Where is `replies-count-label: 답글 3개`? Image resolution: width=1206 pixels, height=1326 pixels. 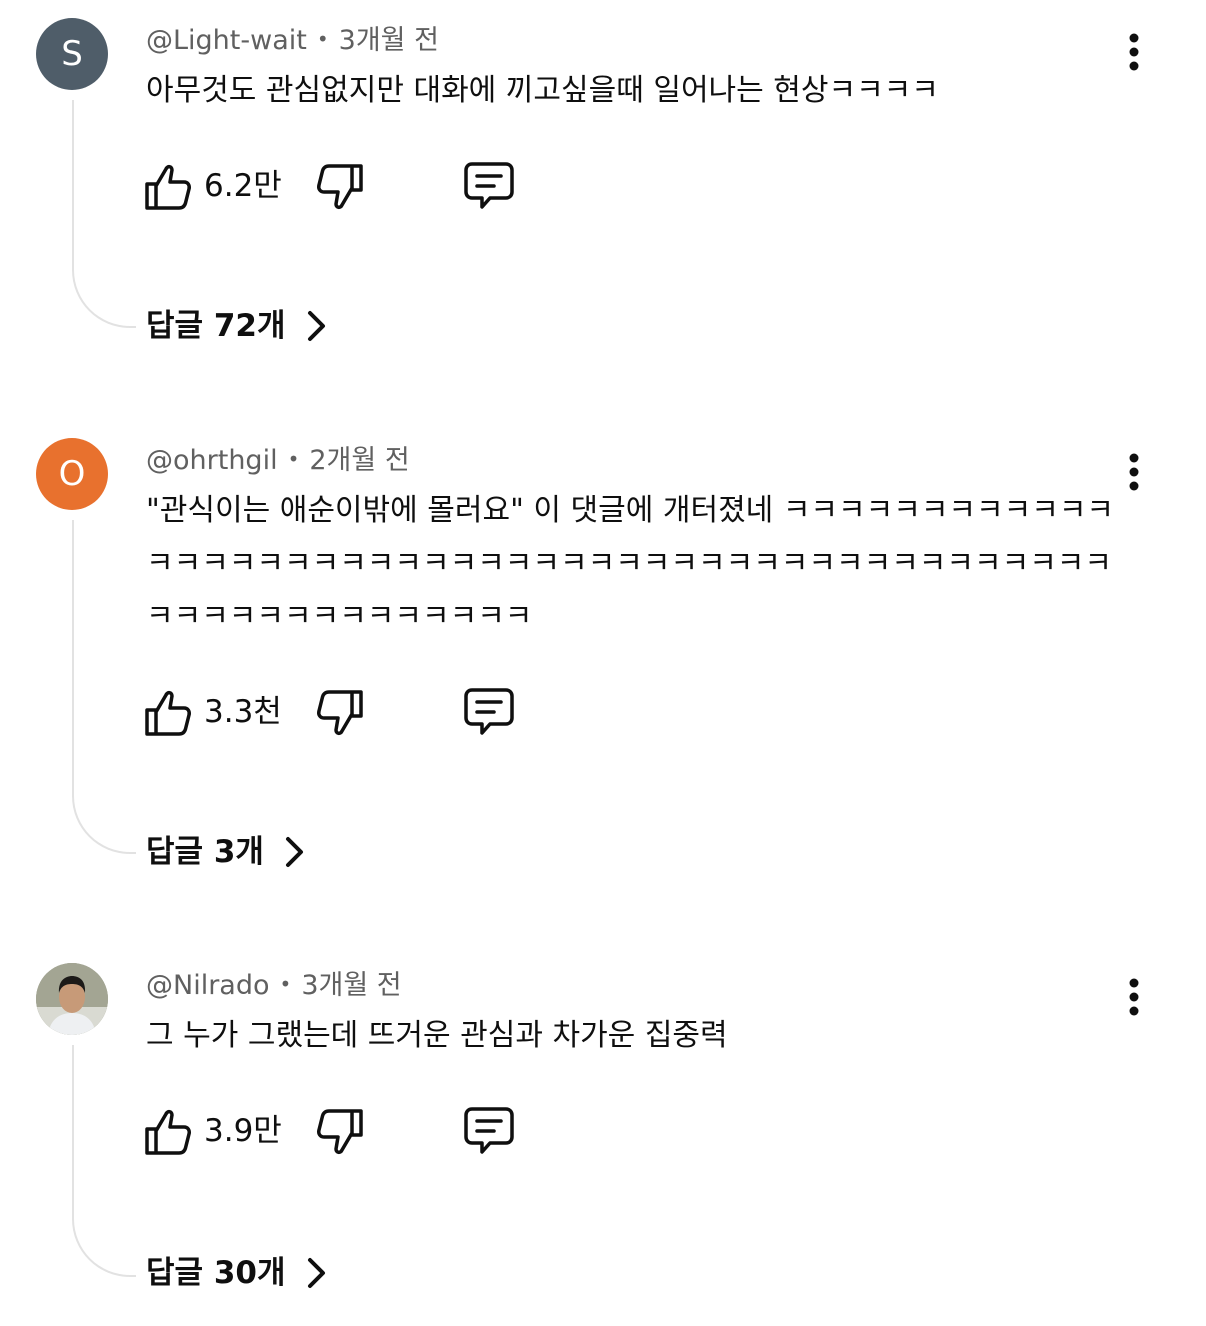
replies-count-label: 답글 3개 is located at coordinates (205, 852).